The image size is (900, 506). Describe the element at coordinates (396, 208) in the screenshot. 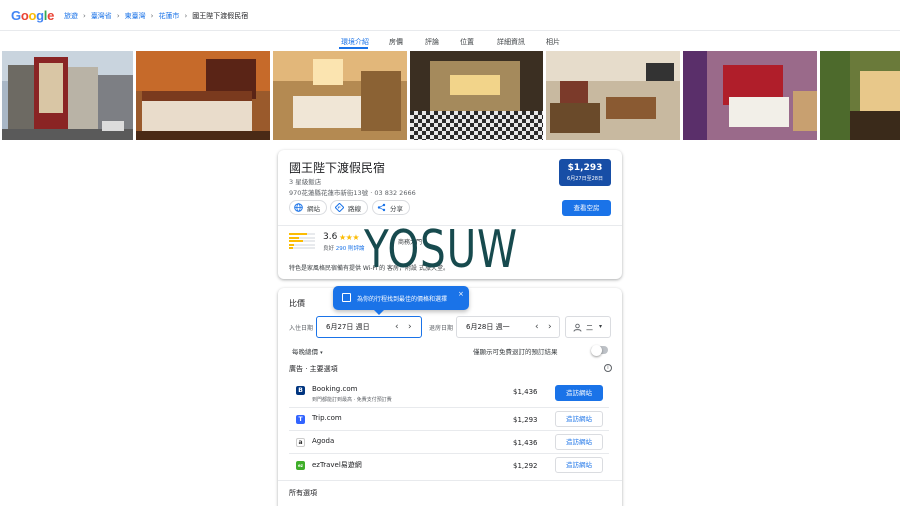

I see `share-label: 分享` at that location.